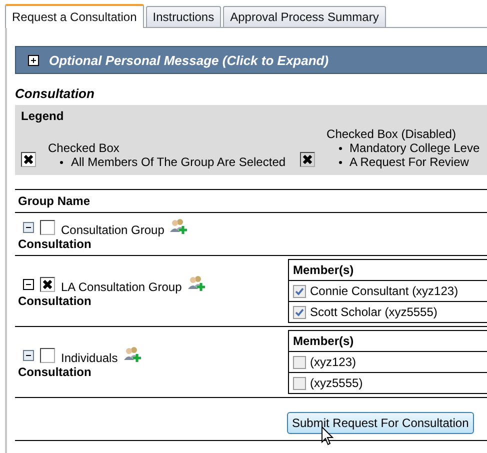  I want to click on legend-title: Legend, so click(43, 116).